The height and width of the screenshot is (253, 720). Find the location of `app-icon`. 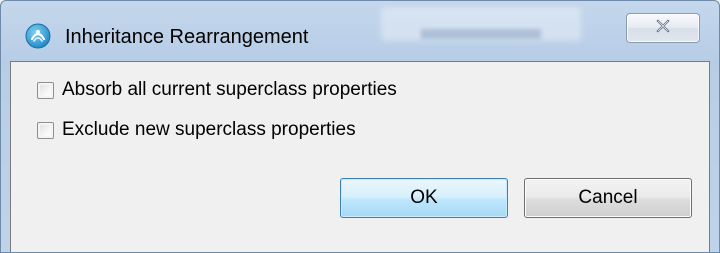

app-icon is located at coordinates (38, 36).